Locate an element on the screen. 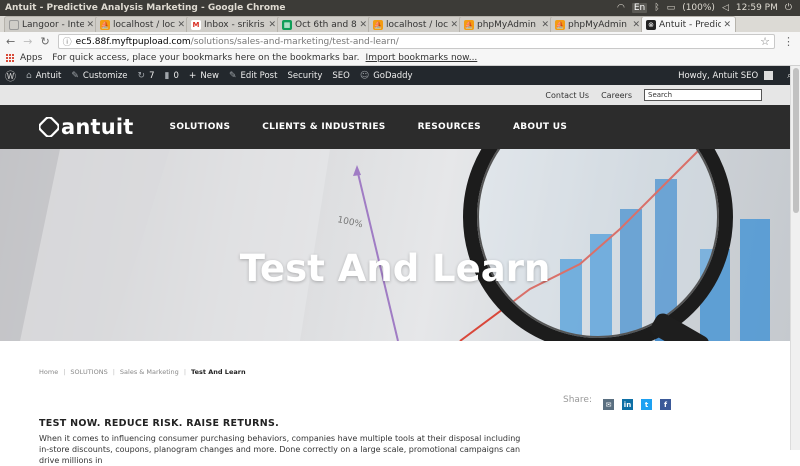  power-icon: ⏻ is located at coordinates (788, 8).